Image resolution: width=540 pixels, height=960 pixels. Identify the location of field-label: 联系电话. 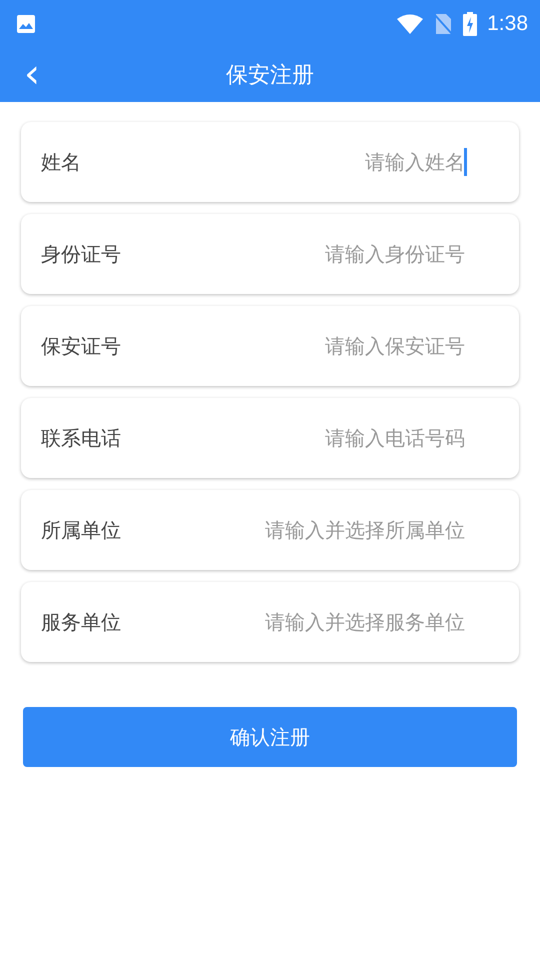
(81, 438).